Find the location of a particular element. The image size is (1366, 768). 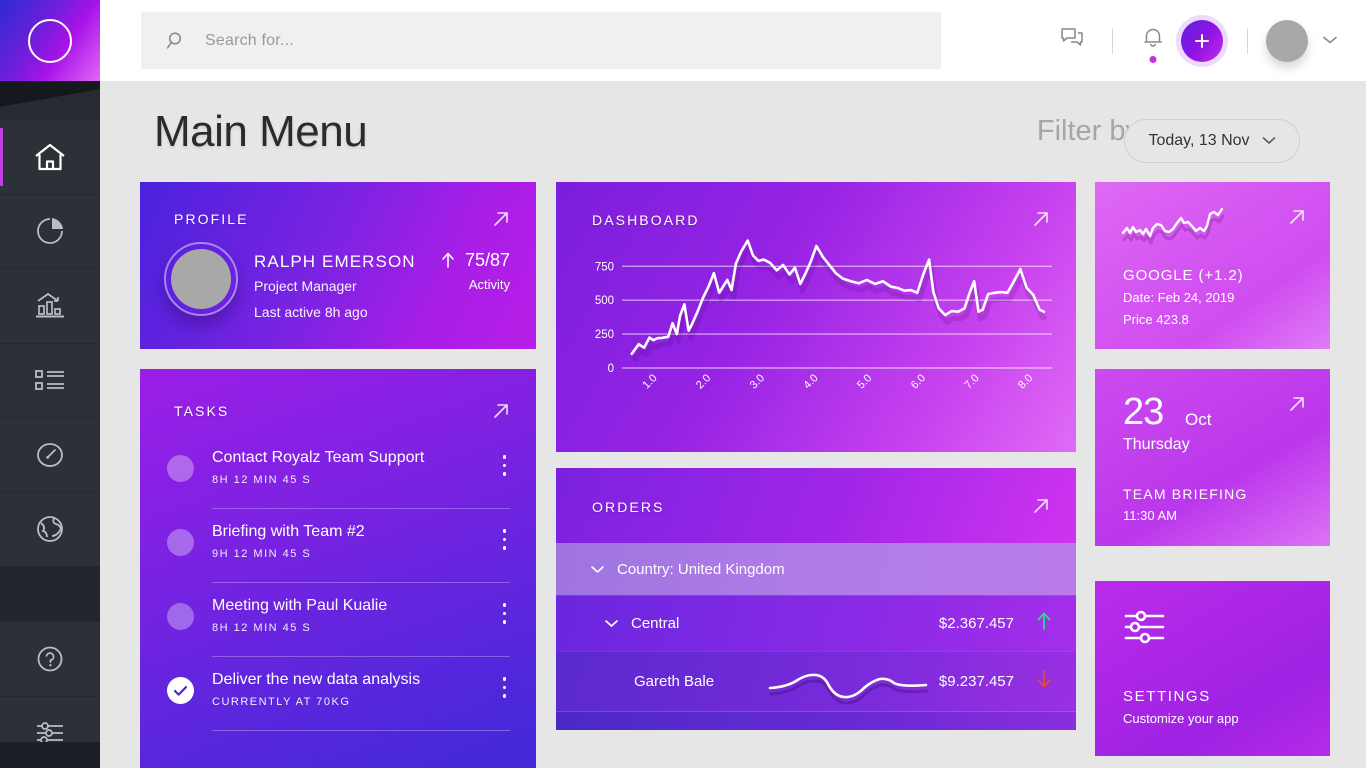

list-icon is located at coordinates (50, 380).